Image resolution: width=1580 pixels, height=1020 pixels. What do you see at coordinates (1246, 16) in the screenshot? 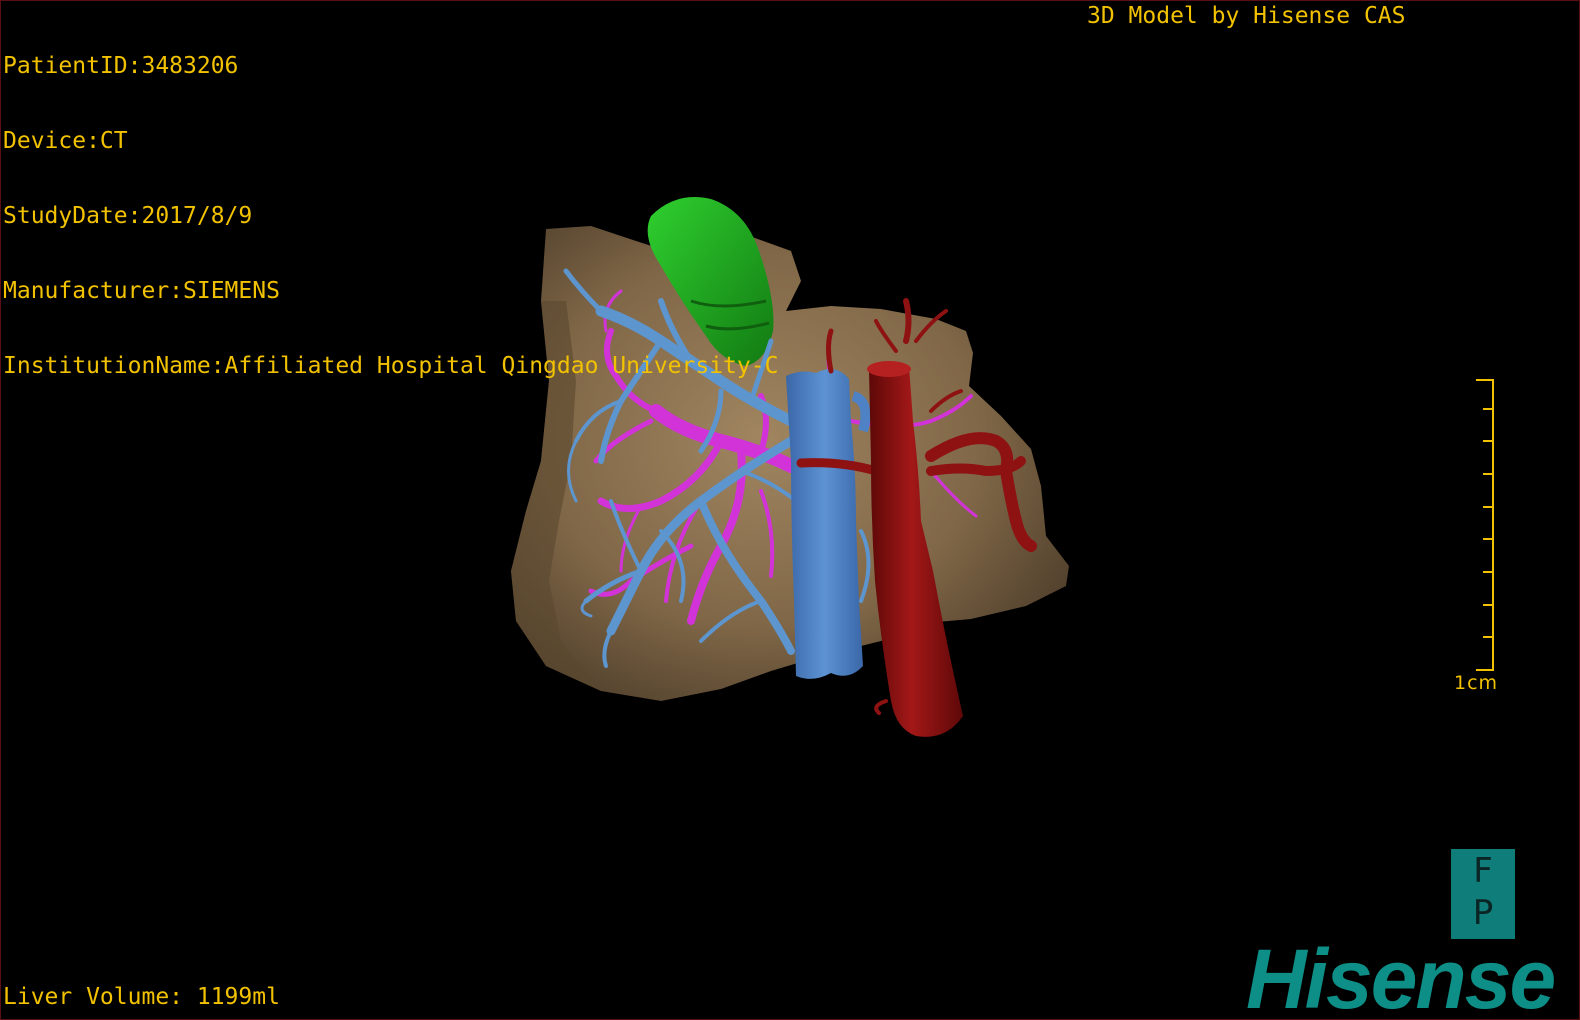
I see `model-brand-label: 3D Model by Hisense CAS` at bounding box center [1246, 16].